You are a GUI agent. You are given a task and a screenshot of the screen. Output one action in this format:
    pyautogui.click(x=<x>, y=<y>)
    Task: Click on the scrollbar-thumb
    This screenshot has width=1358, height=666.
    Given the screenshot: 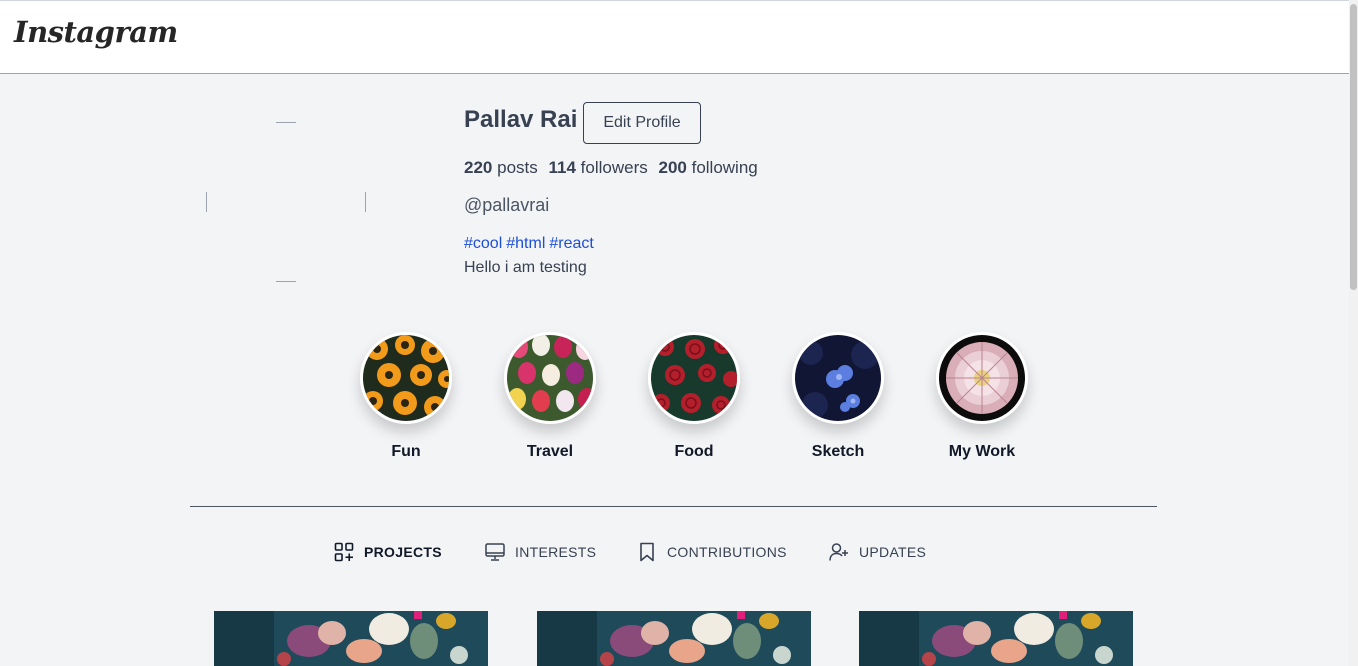 What is the action you would take?
    pyautogui.click(x=1353, y=147)
    